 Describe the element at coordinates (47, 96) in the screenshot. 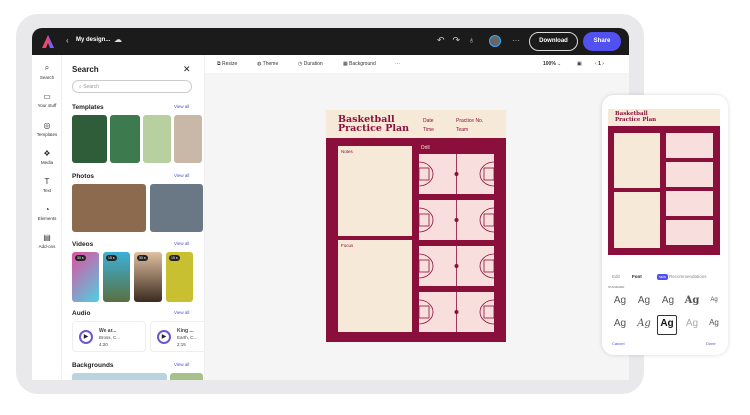

I see `folder-icon: ▭` at that location.